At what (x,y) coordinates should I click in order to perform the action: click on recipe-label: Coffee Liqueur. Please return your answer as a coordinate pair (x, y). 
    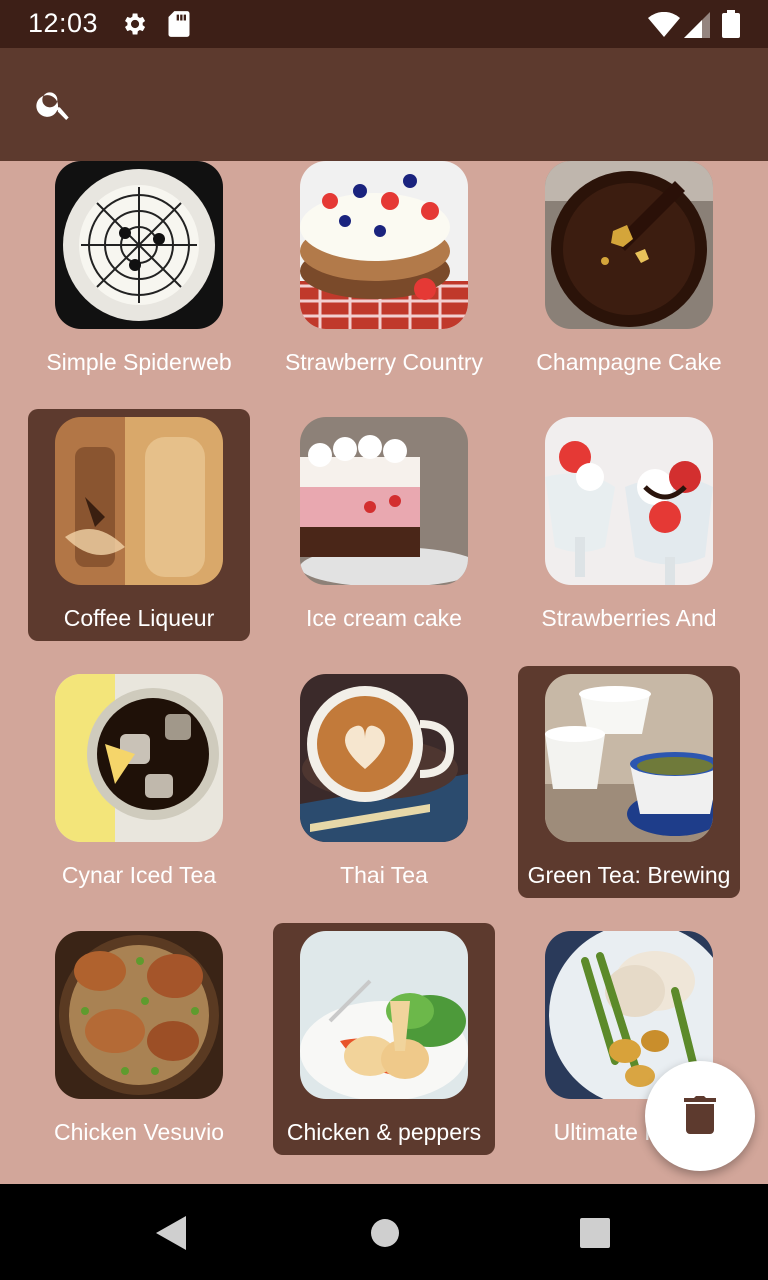
    Looking at the image, I should click on (139, 618).